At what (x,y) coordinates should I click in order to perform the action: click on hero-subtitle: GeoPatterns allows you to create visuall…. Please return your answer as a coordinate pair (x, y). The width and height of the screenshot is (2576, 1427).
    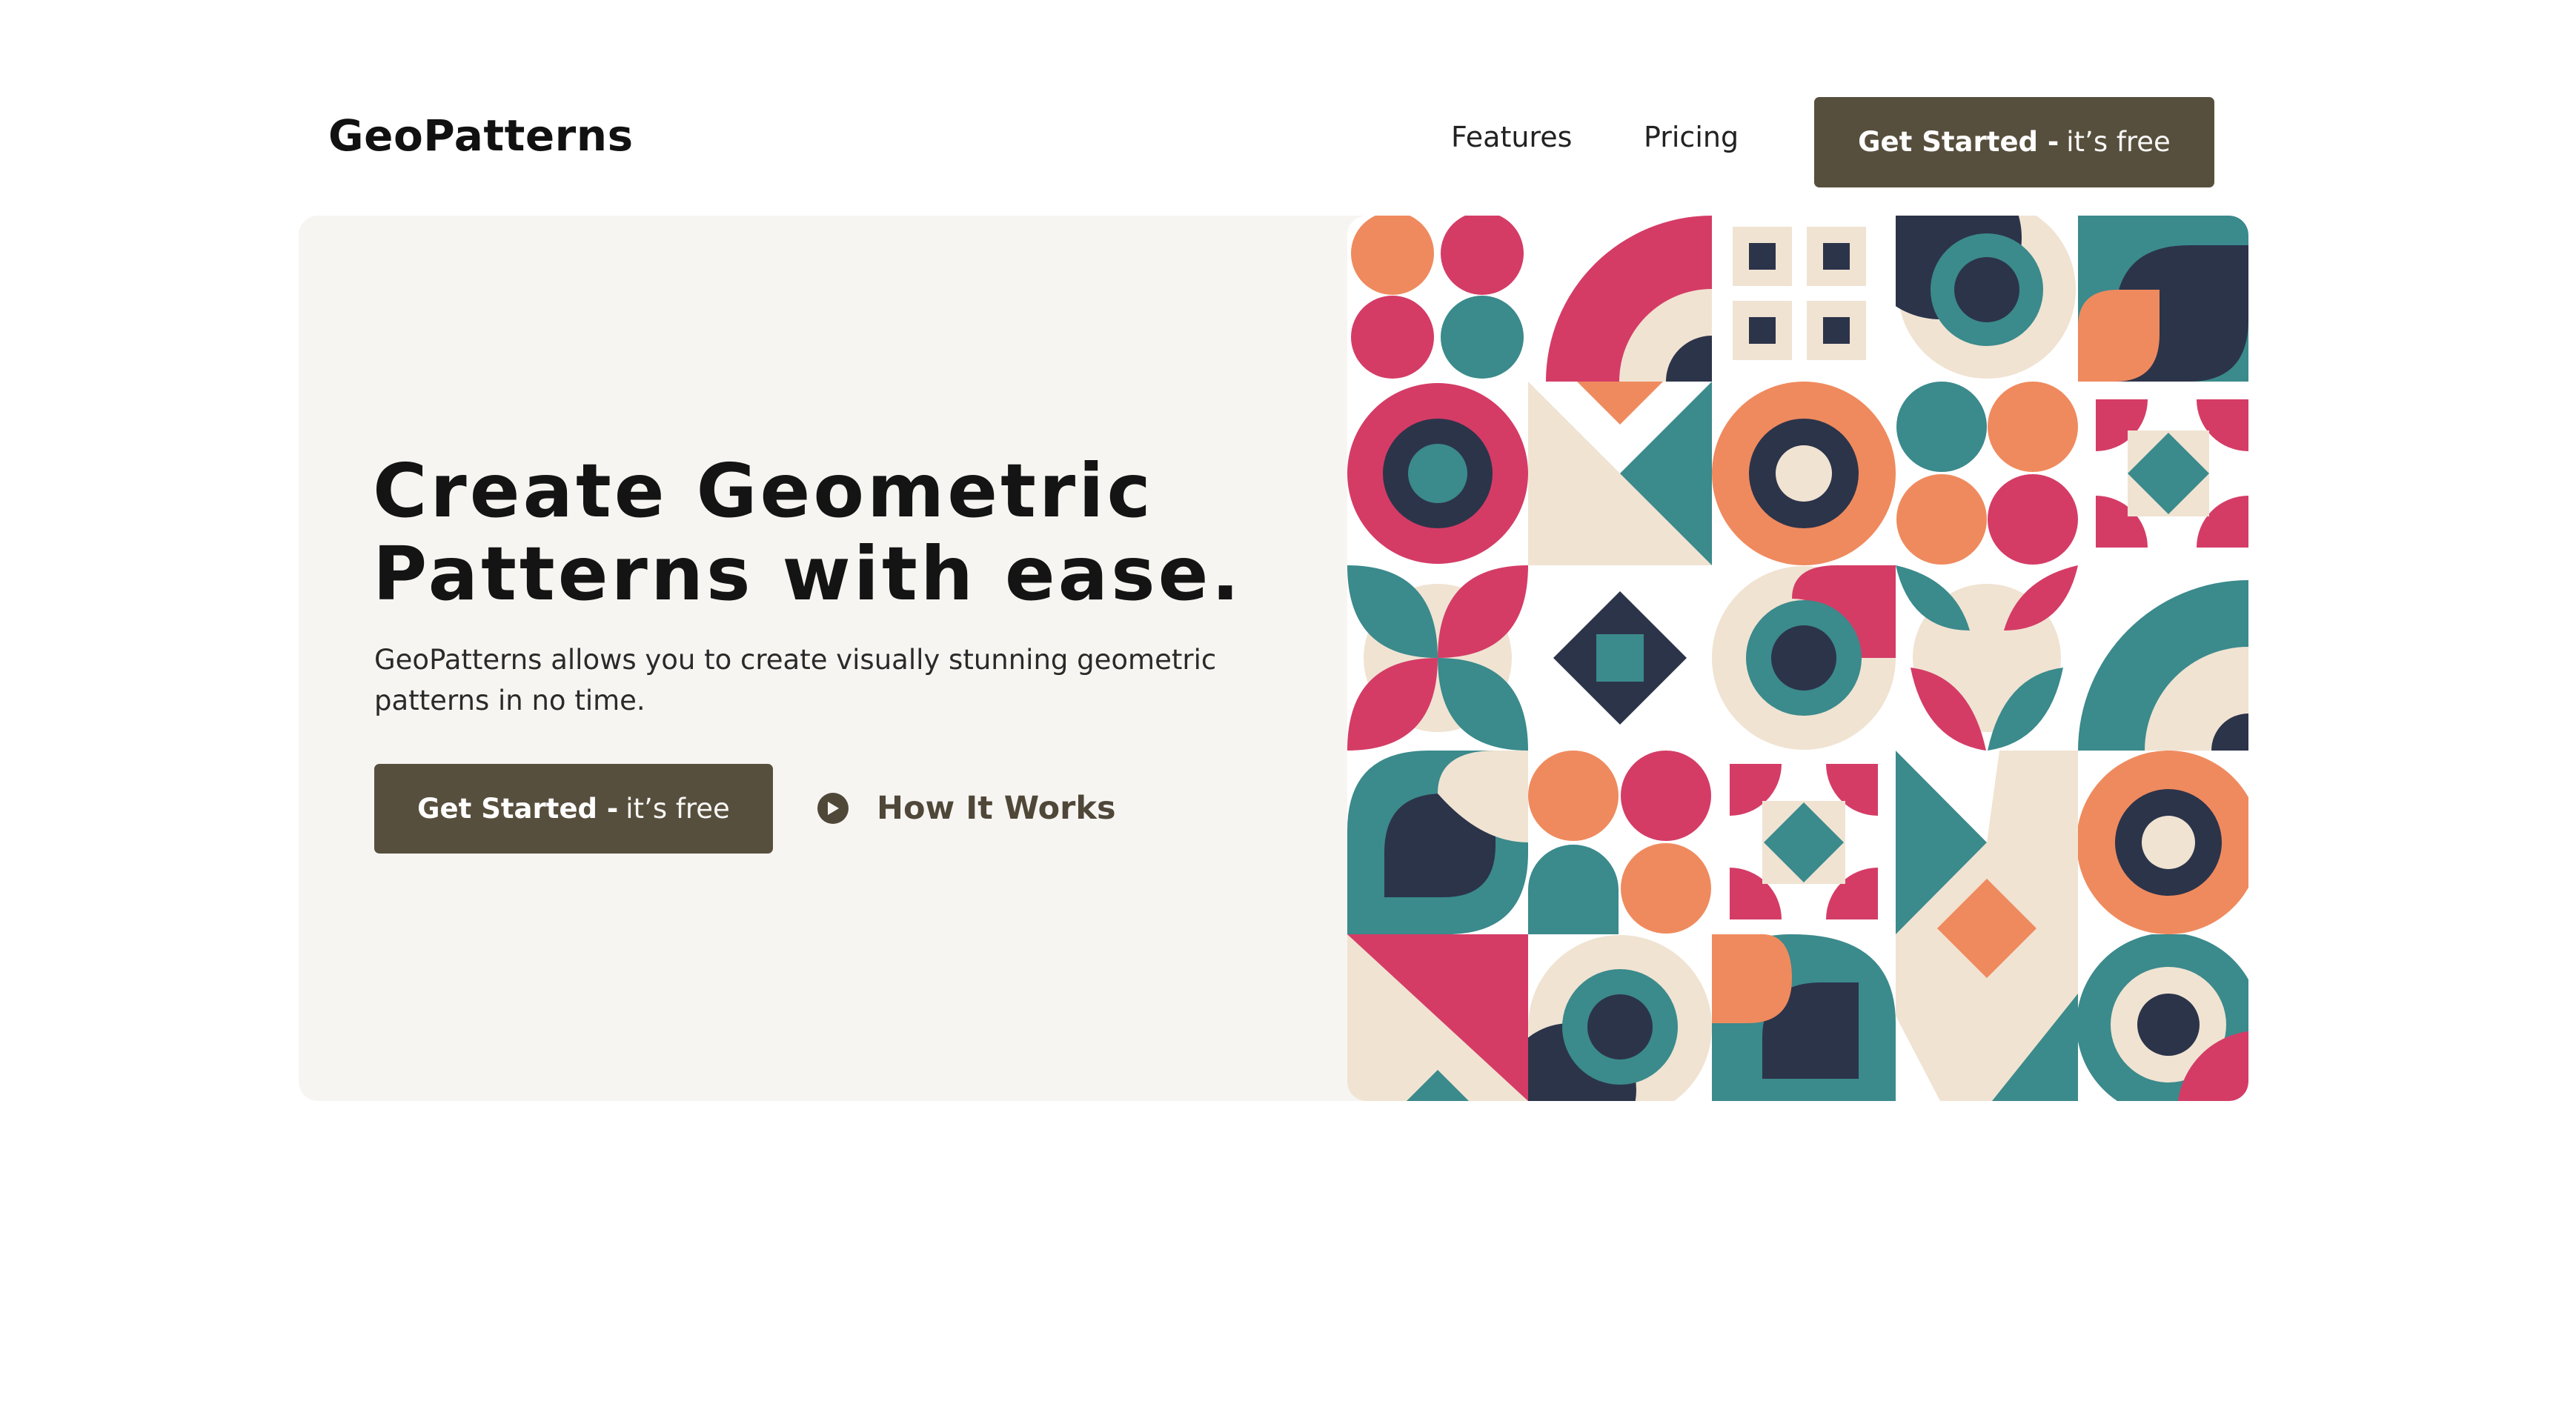
    Looking at the image, I should click on (800, 680).